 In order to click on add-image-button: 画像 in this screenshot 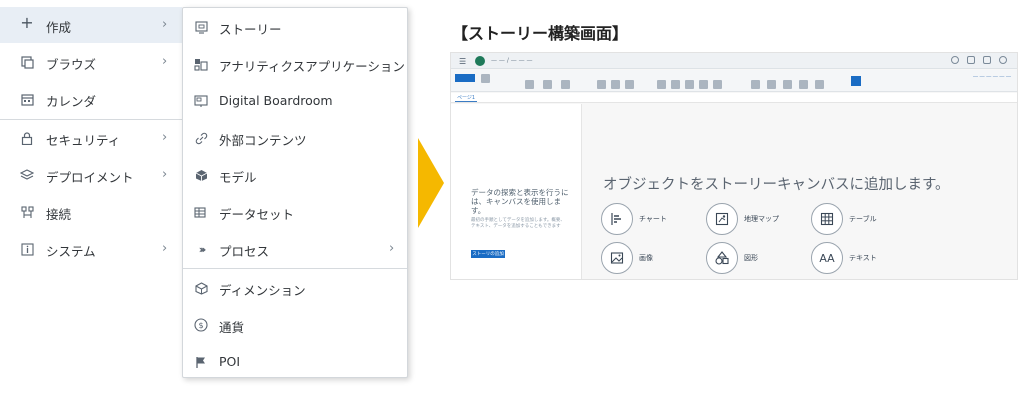, I will do `click(627, 258)`.